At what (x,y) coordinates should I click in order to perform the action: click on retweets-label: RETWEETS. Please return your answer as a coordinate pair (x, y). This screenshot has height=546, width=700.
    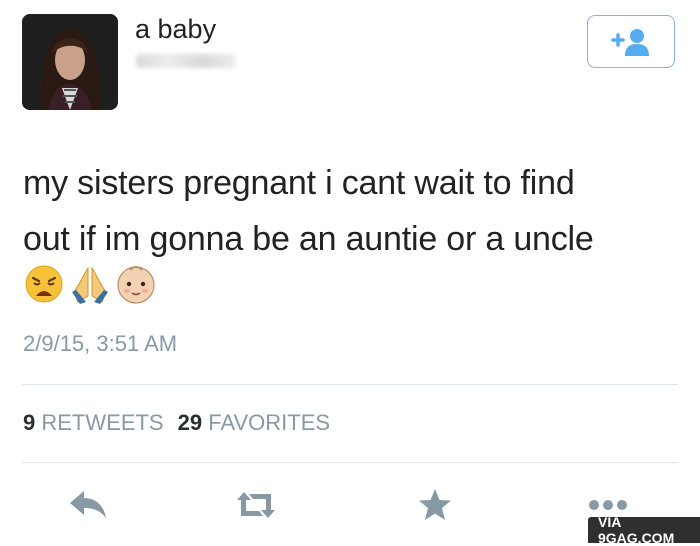
    Looking at the image, I should click on (102, 422).